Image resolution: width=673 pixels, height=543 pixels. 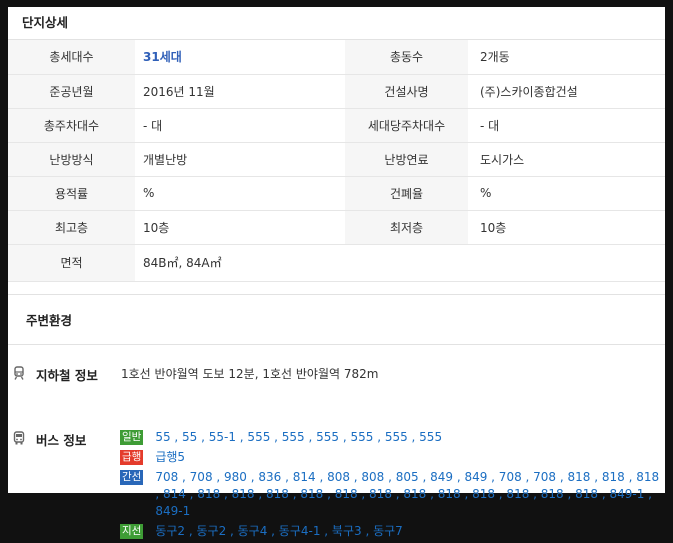 What do you see at coordinates (71, 227) in the screenshot?
I see `max-floor-label: 최고층` at bounding box center [71, 227].